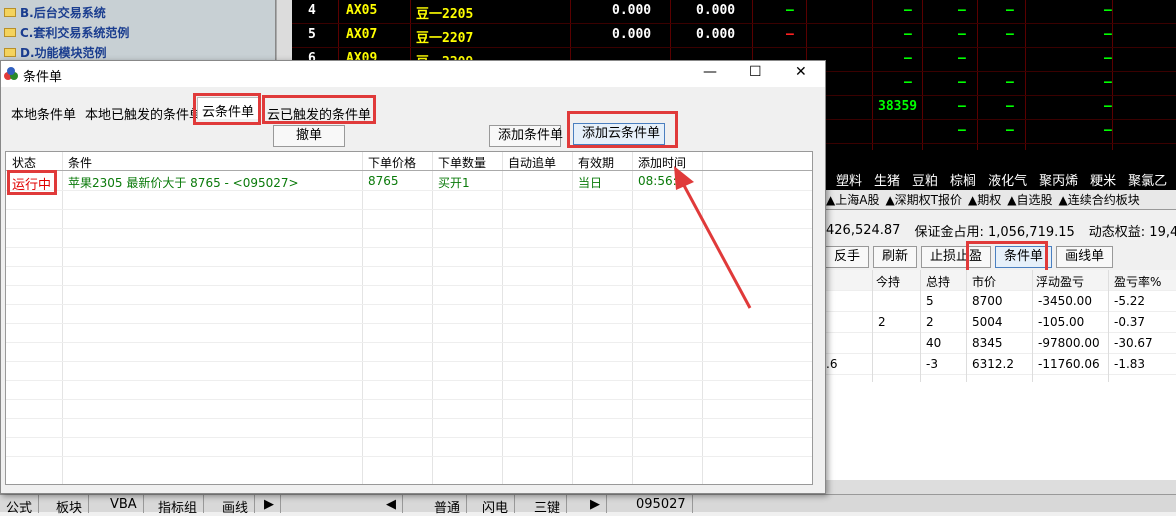  Describe the element at coordinates (984, 199) in the screenshot. I see `market-tab: ▲期权` at that location.